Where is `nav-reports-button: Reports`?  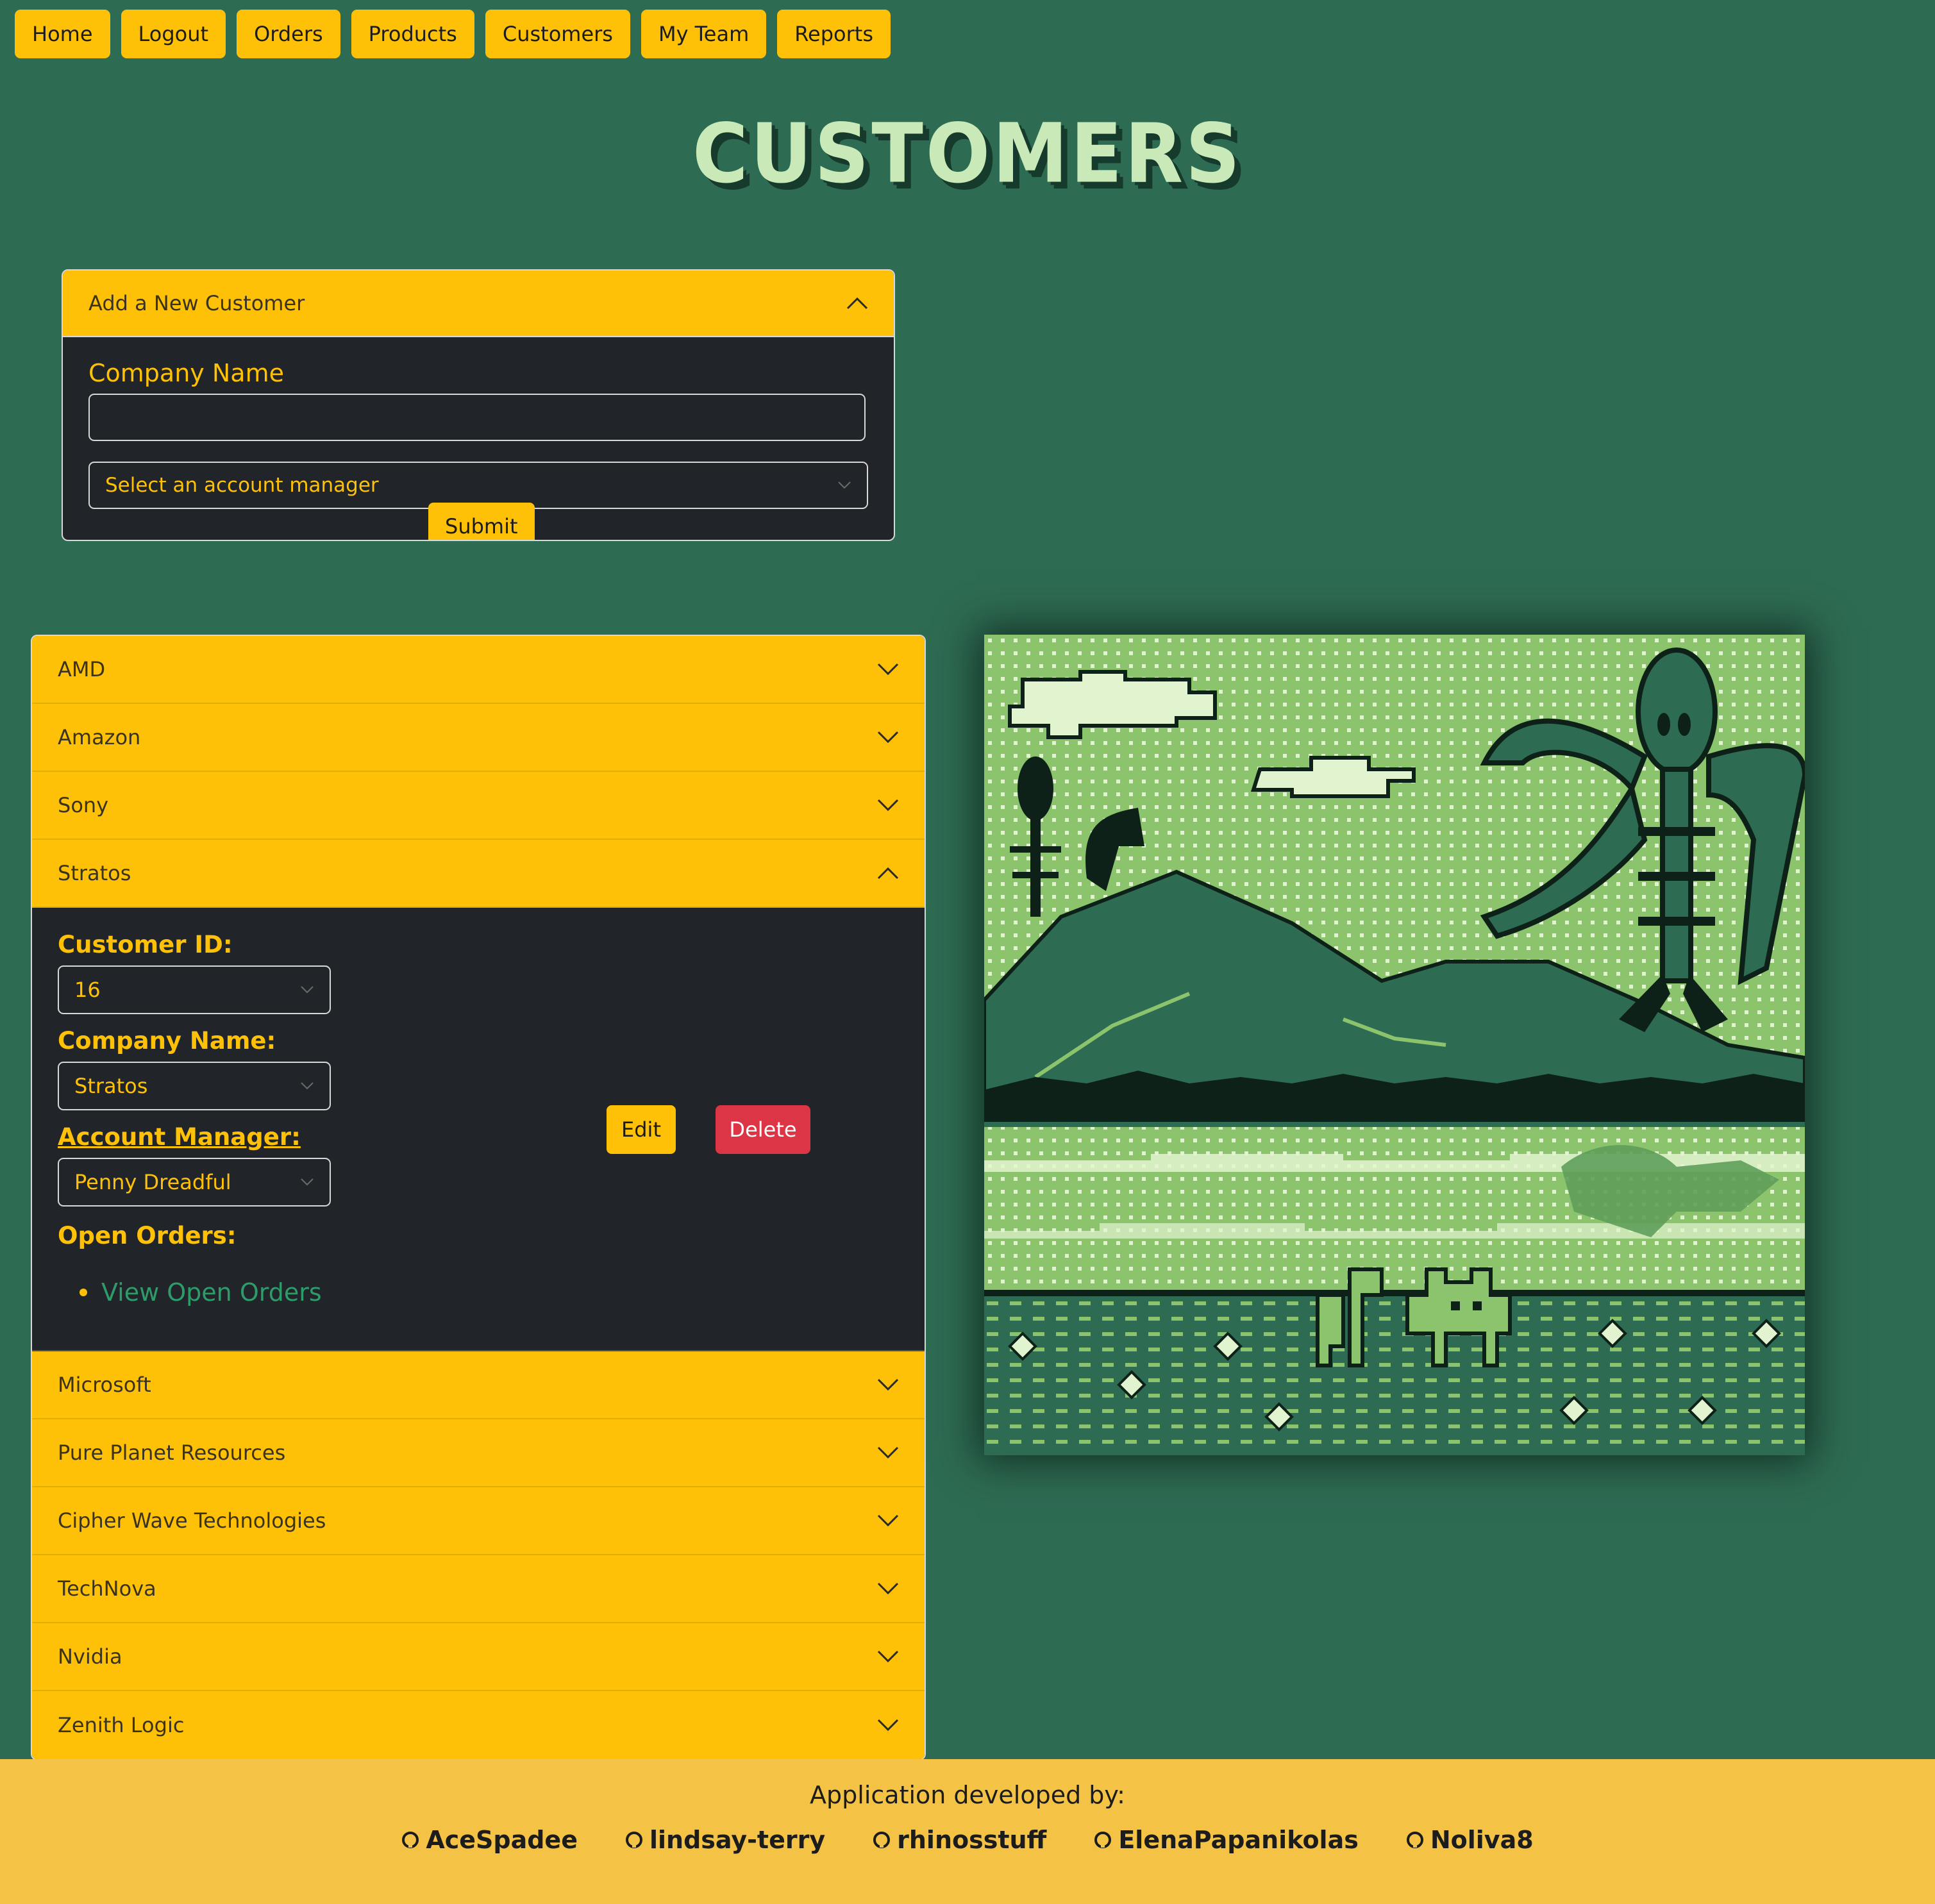
nav-reports-button: Reports is located at coordinates (834, 34).